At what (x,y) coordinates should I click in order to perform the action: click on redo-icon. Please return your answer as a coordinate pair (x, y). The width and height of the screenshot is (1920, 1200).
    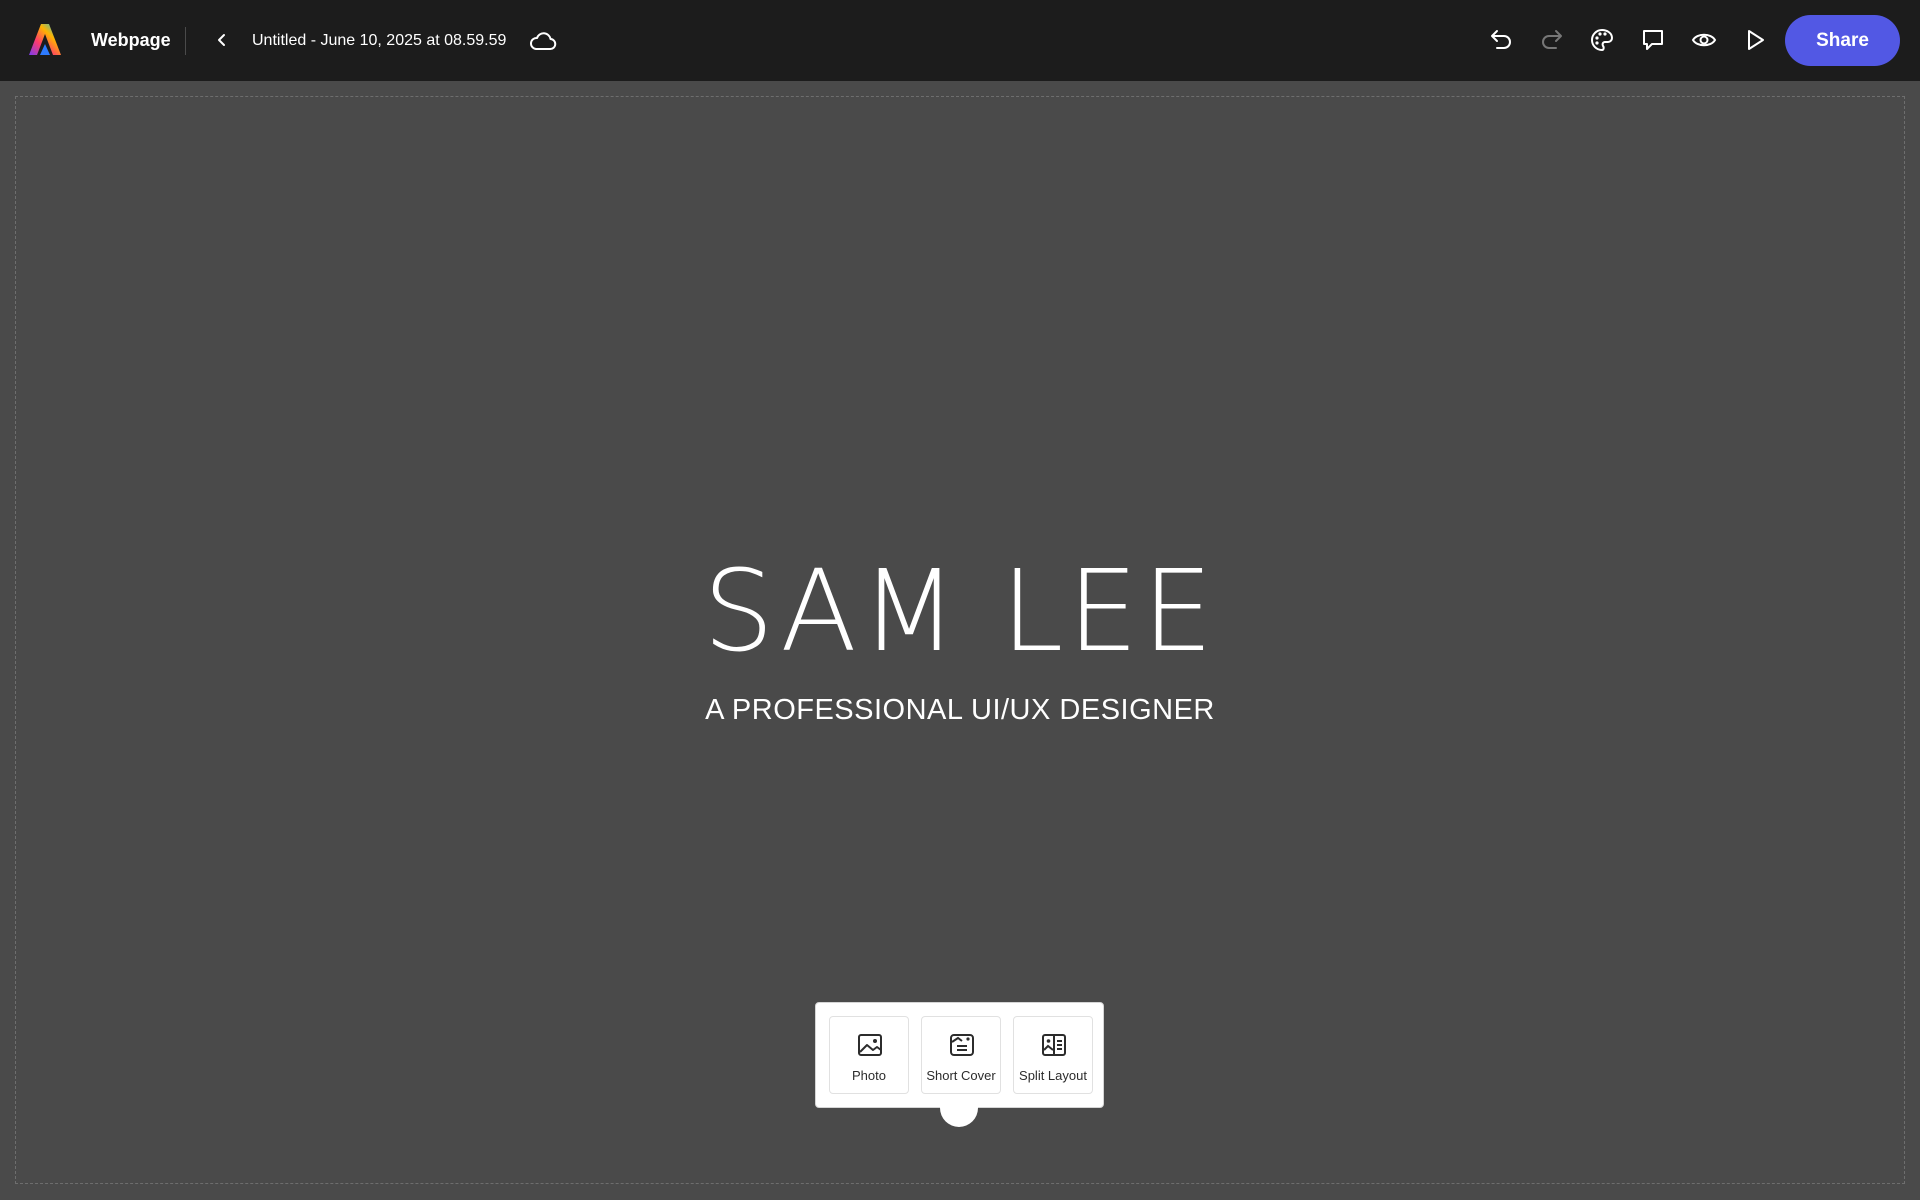
    Looking at the image, I should click on (1552, 40).